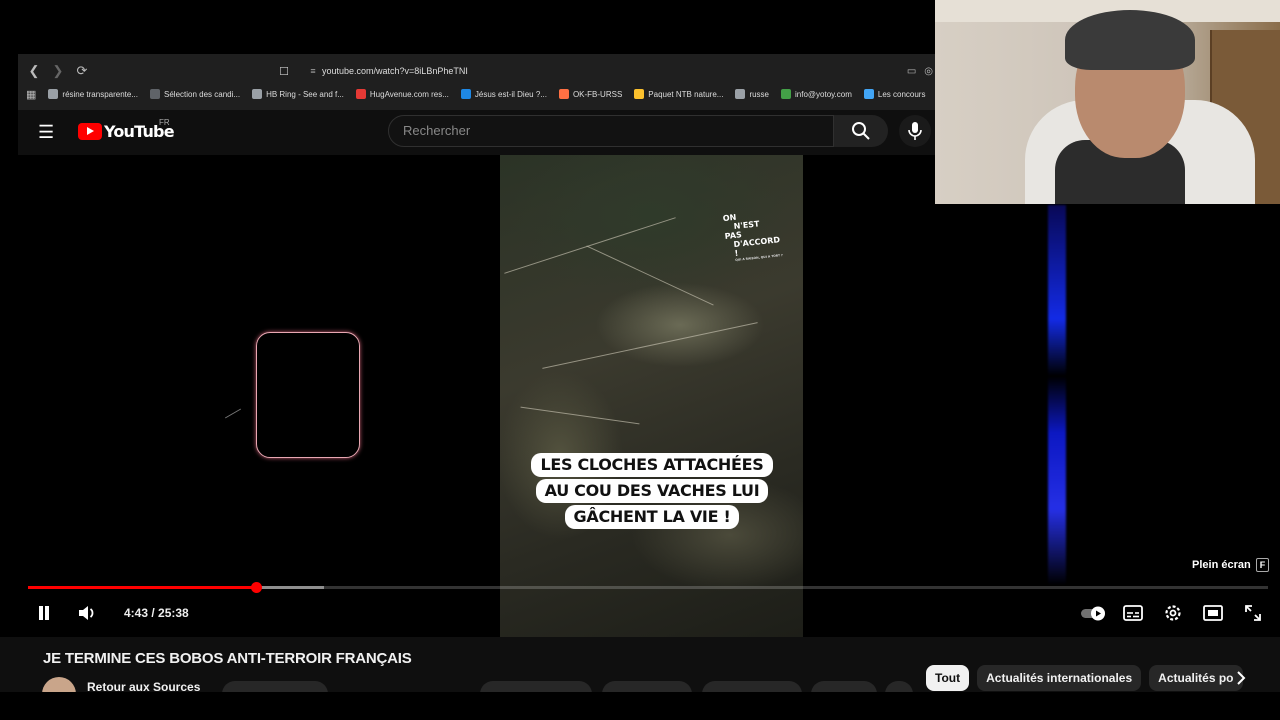 The width and height of the screenshot is (1280, 720). I want to click on rounded-outline-shape, so click(308, 395).